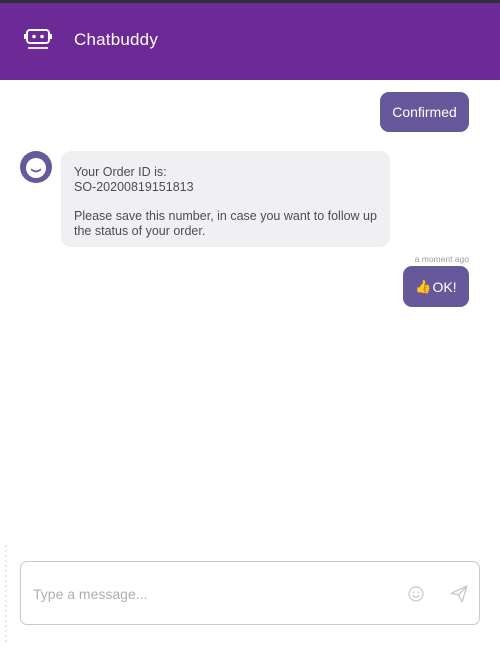  Describe the element at coordinates (416, 594) in the screenshot. I see `smiley-icon` at that location.